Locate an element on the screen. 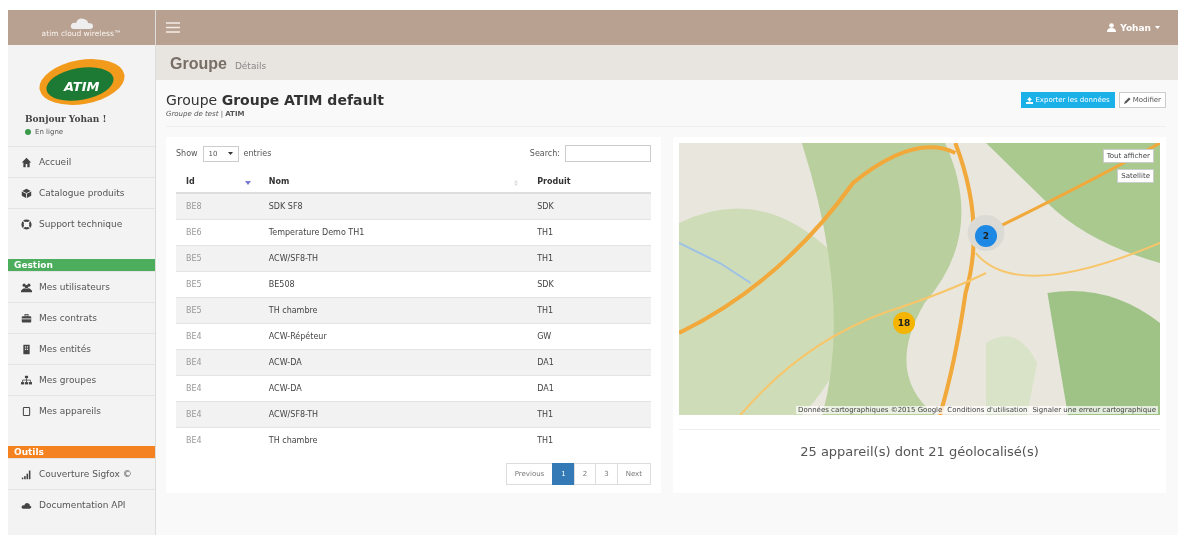  sidebar-item: Mes groupes is located at coordinates (81, 379).